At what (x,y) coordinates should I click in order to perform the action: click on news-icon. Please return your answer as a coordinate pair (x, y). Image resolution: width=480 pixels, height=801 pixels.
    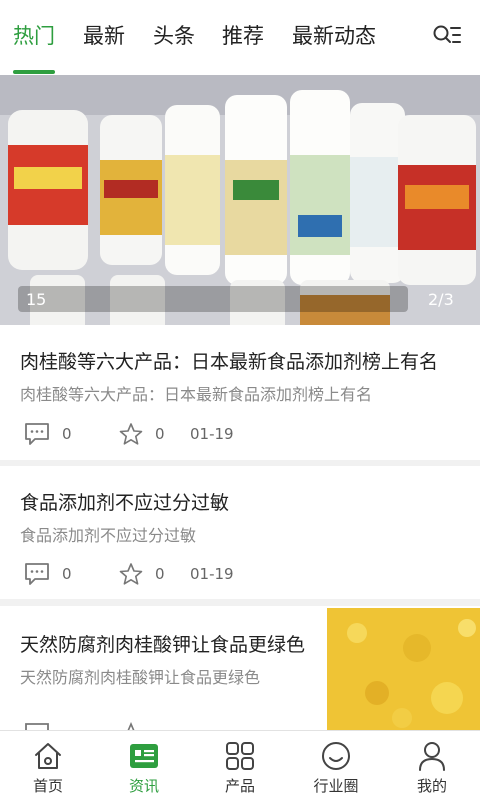
    Looking at the image, I should click on (144, 756).